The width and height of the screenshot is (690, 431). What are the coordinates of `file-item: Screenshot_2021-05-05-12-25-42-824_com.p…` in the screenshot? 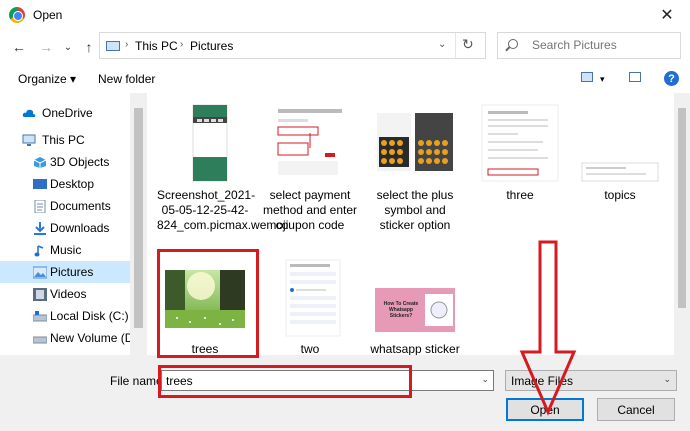 It's located at (223, 168).